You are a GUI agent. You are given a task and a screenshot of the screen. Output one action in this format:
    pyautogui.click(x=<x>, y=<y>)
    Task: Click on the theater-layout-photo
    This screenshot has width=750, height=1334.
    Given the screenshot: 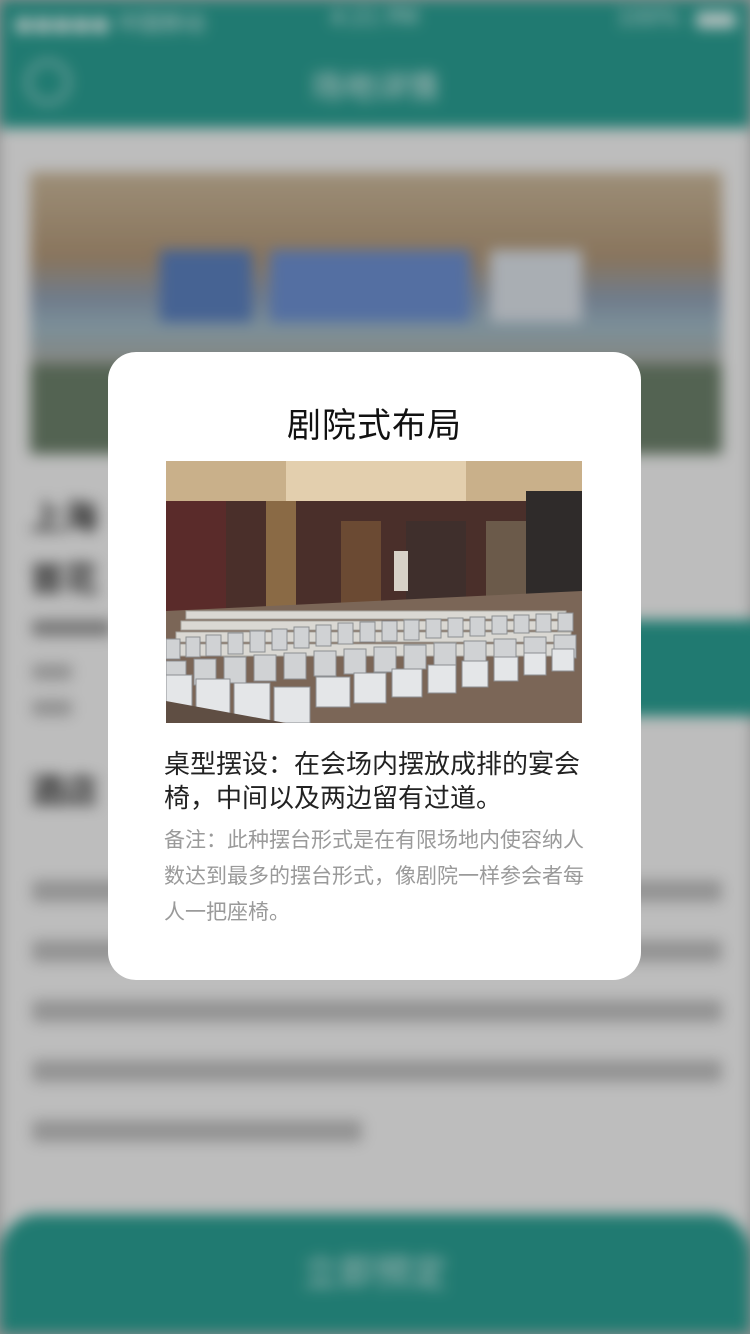 What is the action you would take?
    pyautogui.click(x=374, y=592)
    